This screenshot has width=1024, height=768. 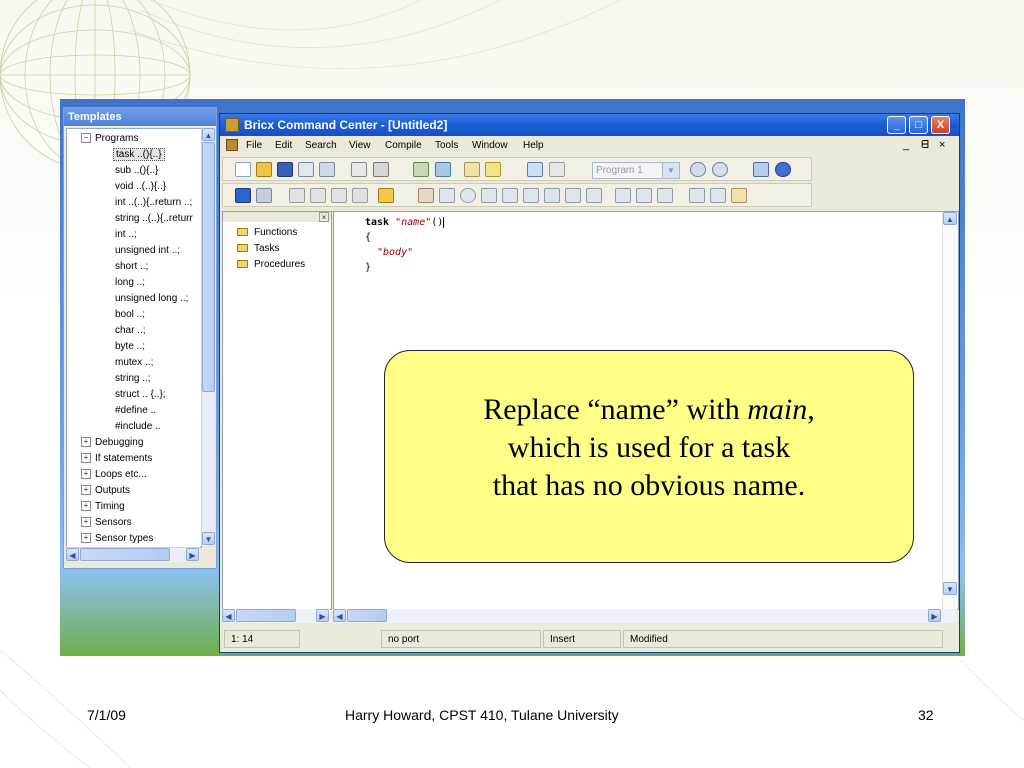 What do you see at coordinates (918, 125) in the screenshot?
I see `maximize-button: □` at bounding box center [918, 125].